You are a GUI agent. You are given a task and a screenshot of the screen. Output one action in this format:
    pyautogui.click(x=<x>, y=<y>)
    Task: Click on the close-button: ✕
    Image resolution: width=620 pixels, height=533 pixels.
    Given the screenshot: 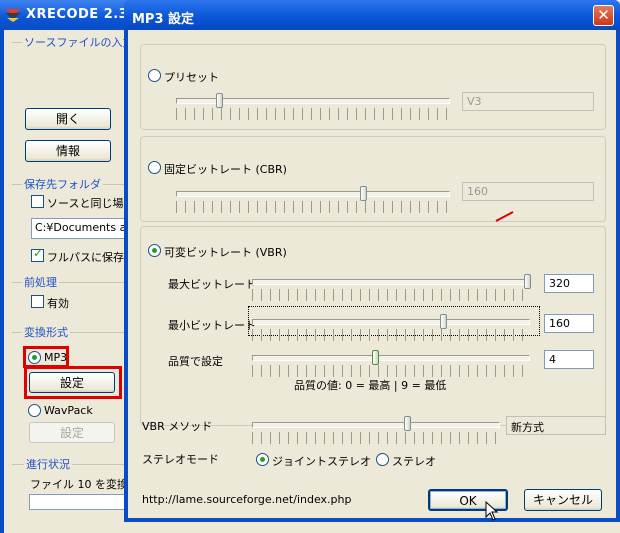 What is the action you would take?
    pyautogui.click(x=603, y=15)
    